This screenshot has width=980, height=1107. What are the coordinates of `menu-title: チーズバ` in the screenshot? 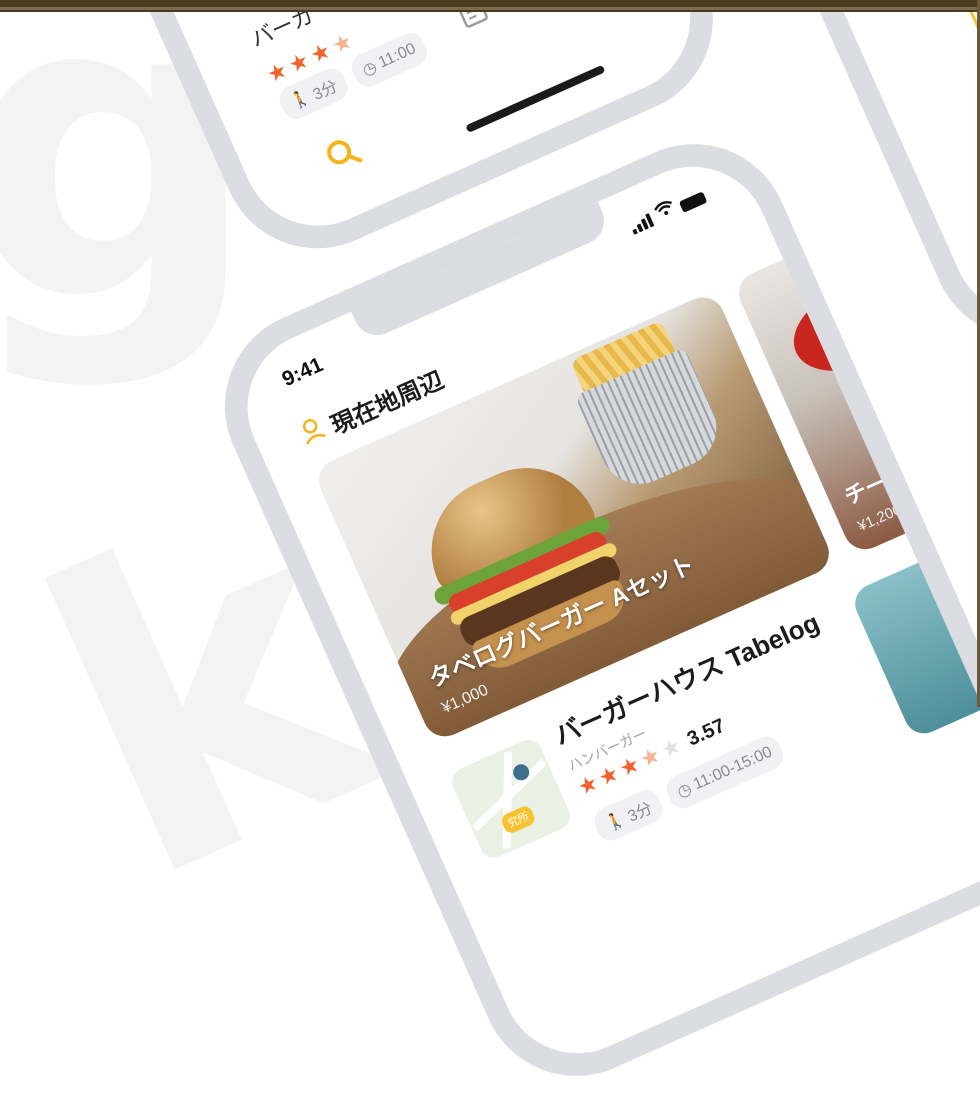 It's located at (885, 480).